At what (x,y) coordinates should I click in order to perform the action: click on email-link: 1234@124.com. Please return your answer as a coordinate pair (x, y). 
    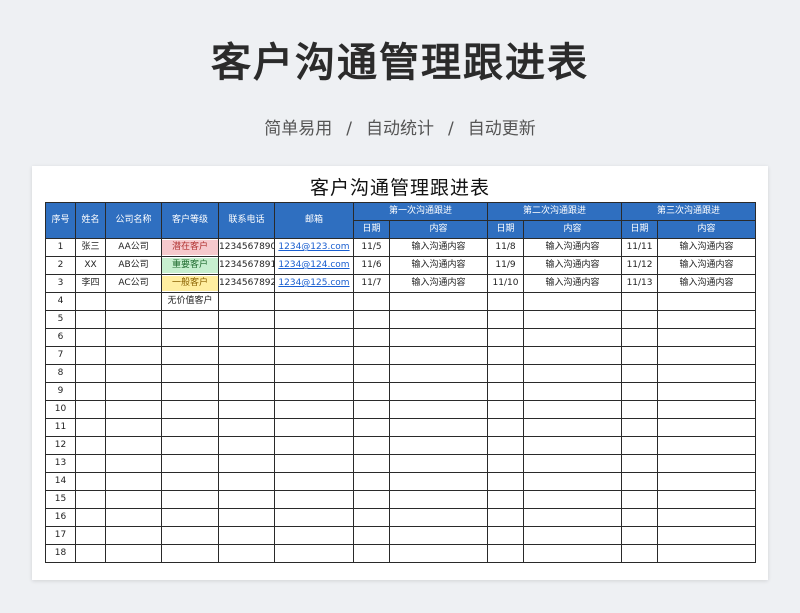
    Looking at the image, I should click on (313, 265).